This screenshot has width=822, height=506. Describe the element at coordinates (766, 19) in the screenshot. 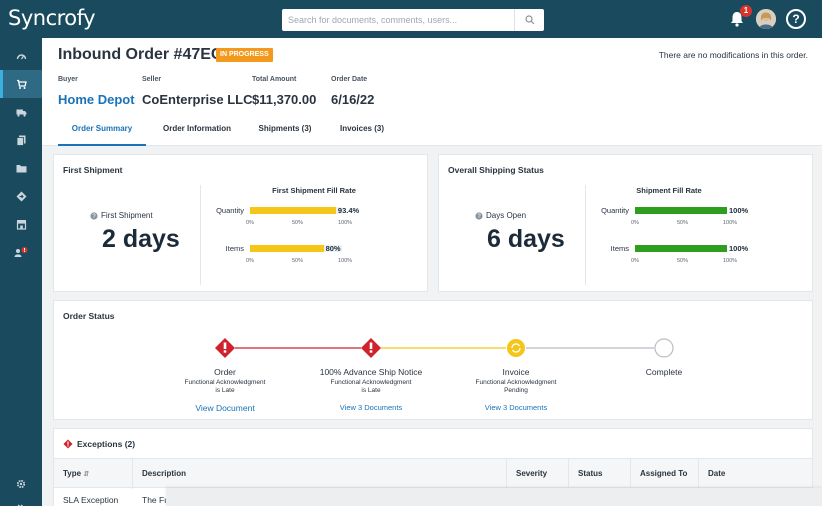

I see `user-avatar` at that location.